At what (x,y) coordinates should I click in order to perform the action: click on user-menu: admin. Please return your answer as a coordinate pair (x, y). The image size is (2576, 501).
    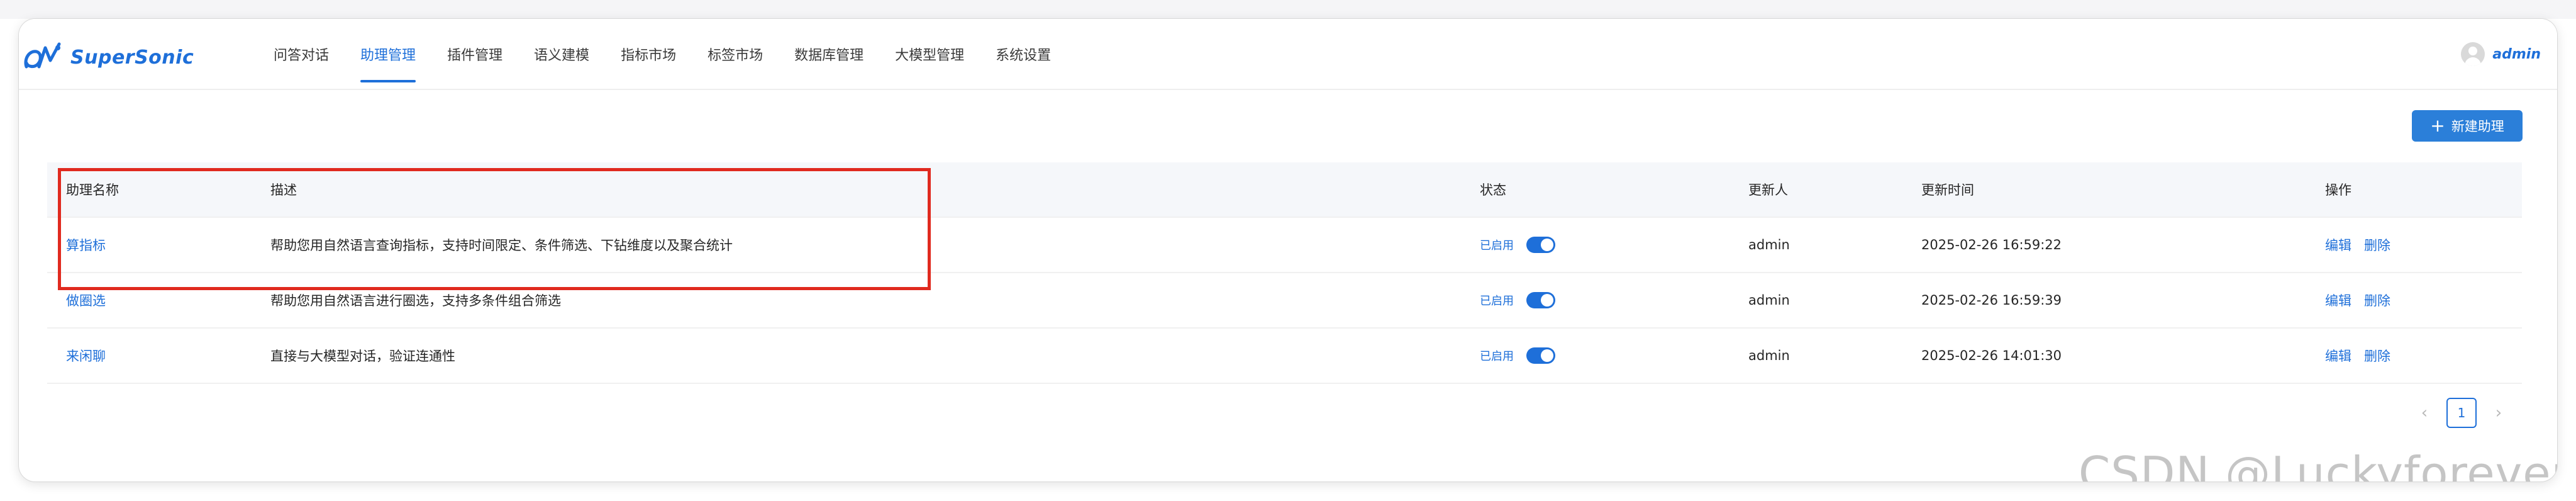
    Looking at the image, I should click on (2501, 54).